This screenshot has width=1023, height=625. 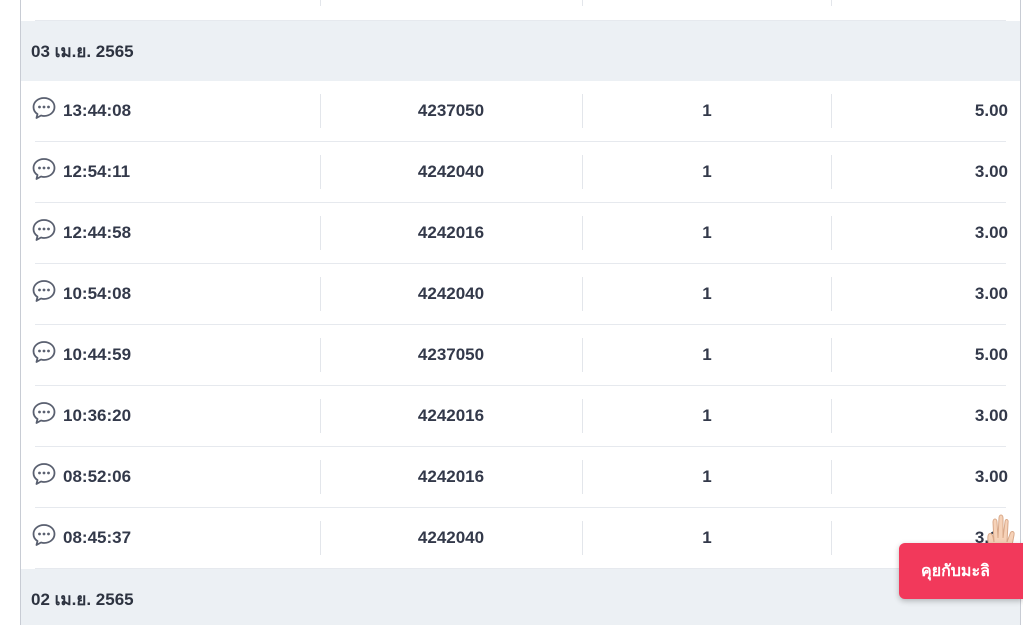 What do you see at coordinates (520, 597) in the screenshot?
I see `date-group-header: 02 เม.ย. 2565` at bounding box center [520, 597].